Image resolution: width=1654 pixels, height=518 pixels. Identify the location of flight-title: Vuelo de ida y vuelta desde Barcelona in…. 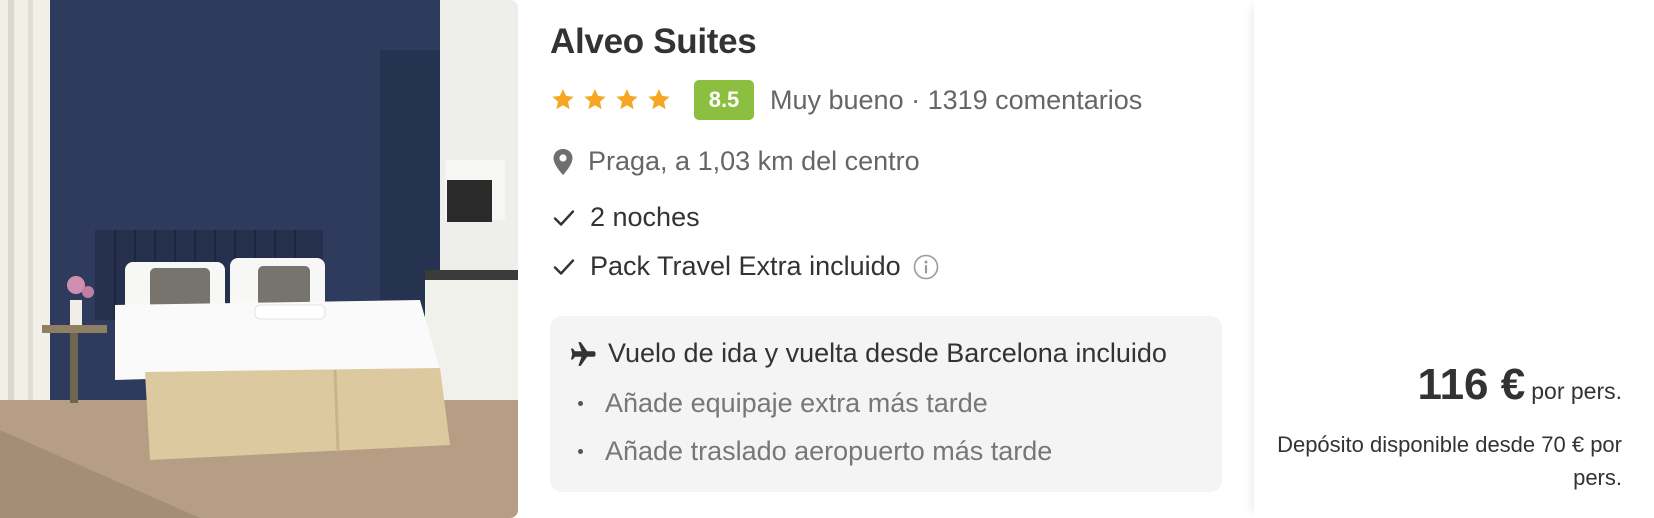
(887, 353).